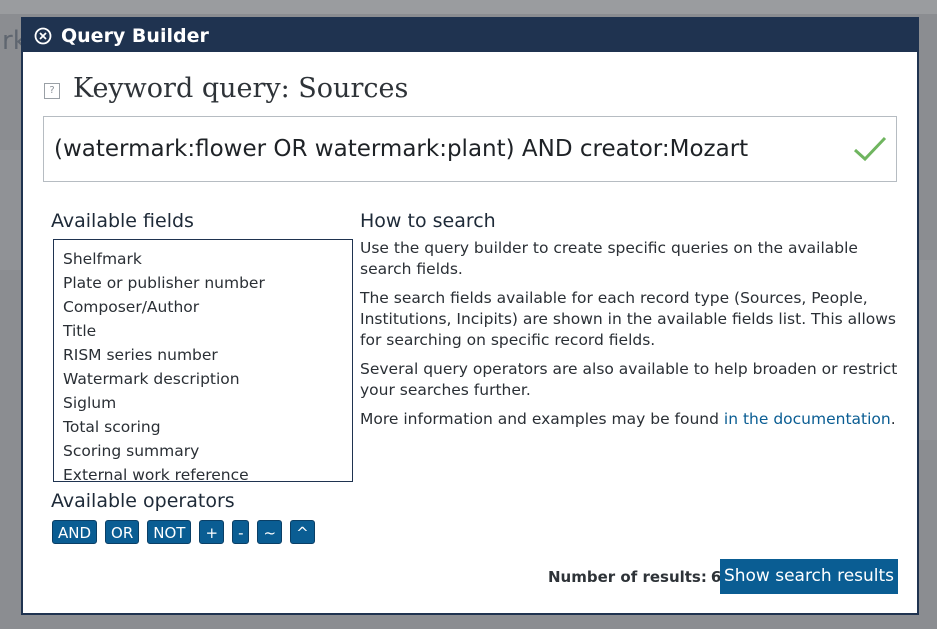 Image resolution: width=937 pixels, height=629 pixels. Describe the element at coordinates (893, 419) in the screenshot. I see `help-paragraph-4-suffix: .` at that location.